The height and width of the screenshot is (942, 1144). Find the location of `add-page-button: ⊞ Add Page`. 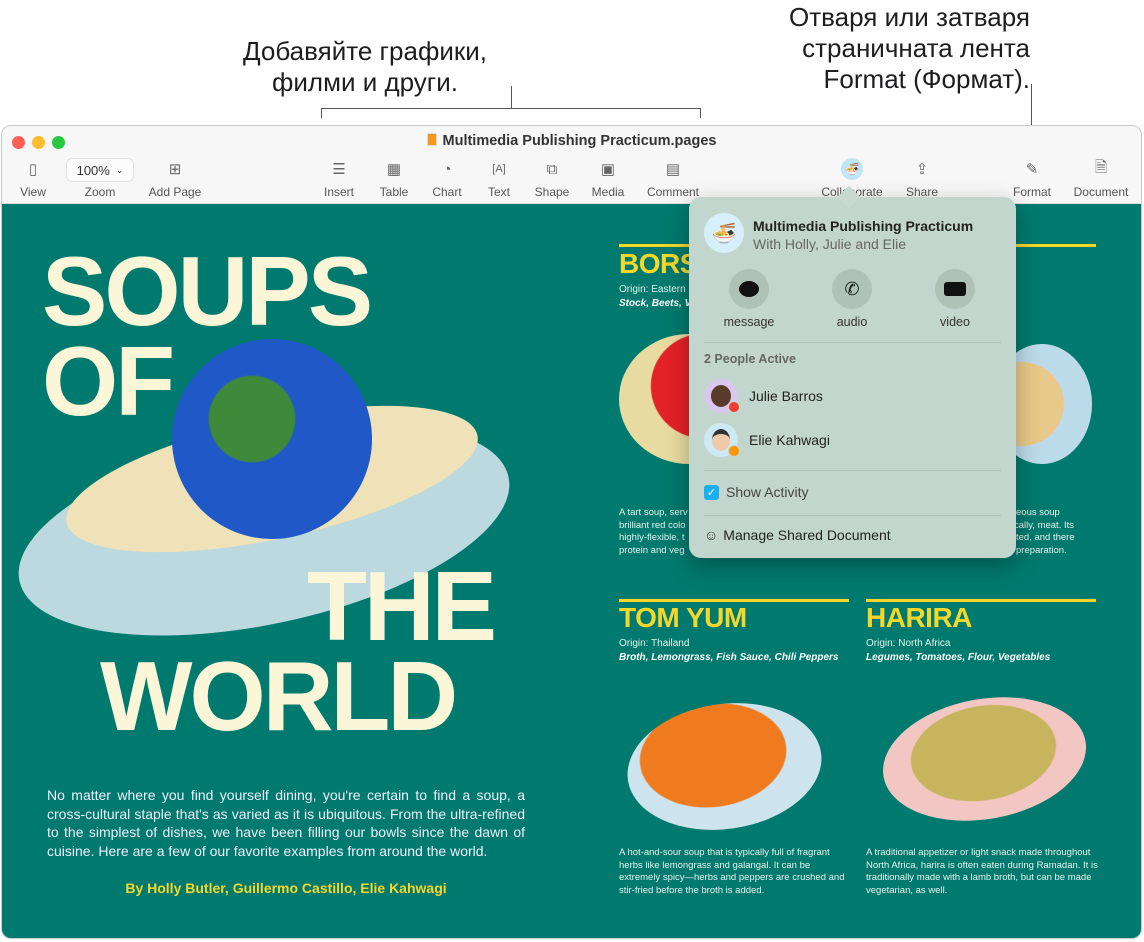

add-page-button: ⊞ Add Page is located at coordinates (175, 178).